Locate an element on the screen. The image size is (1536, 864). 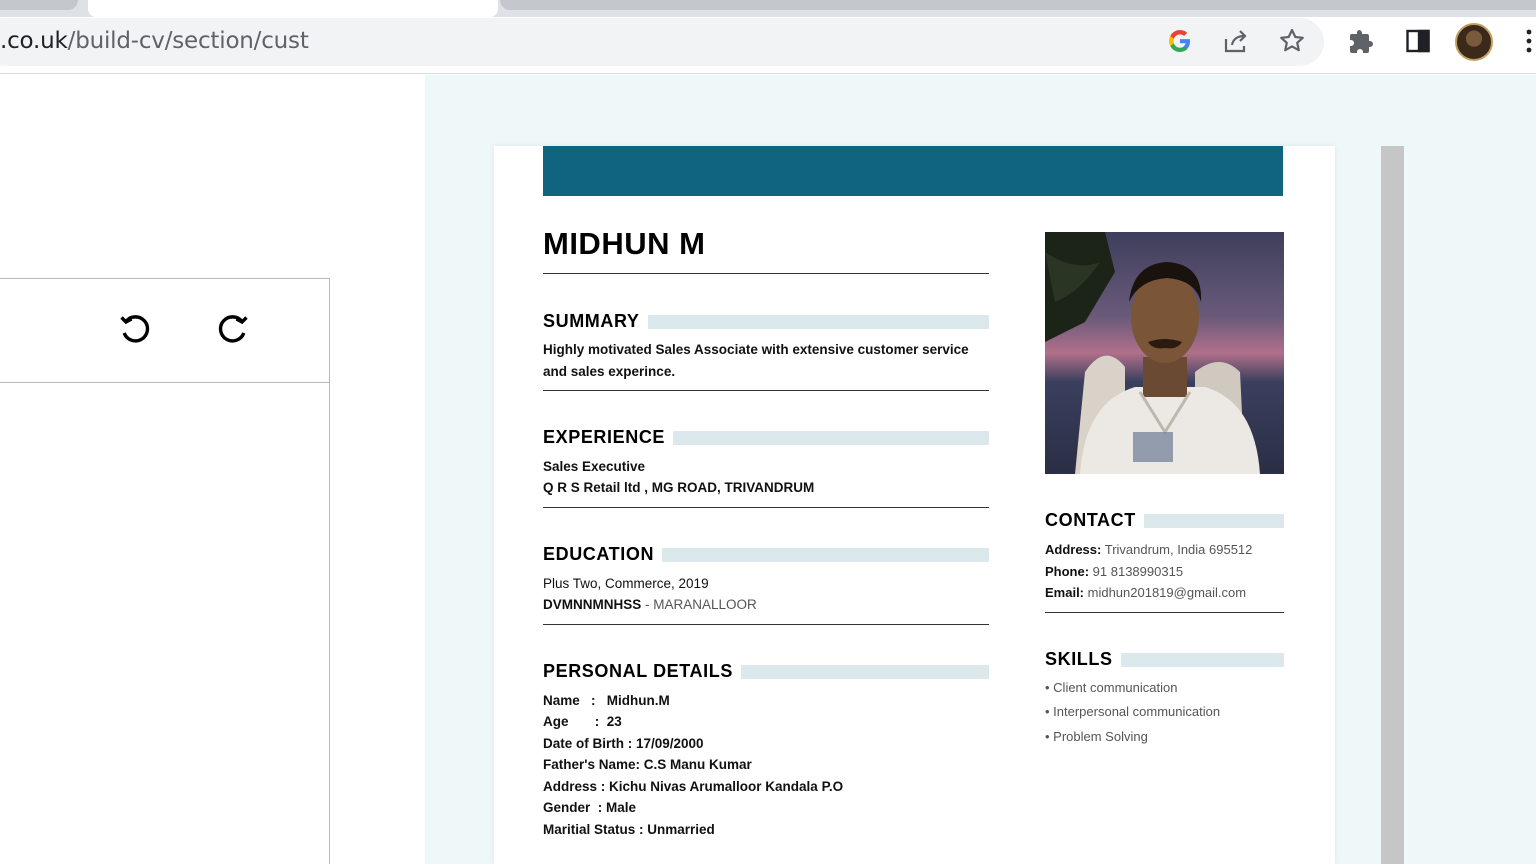
contact-title: CONTACT is located at coordinates (1090, 520).